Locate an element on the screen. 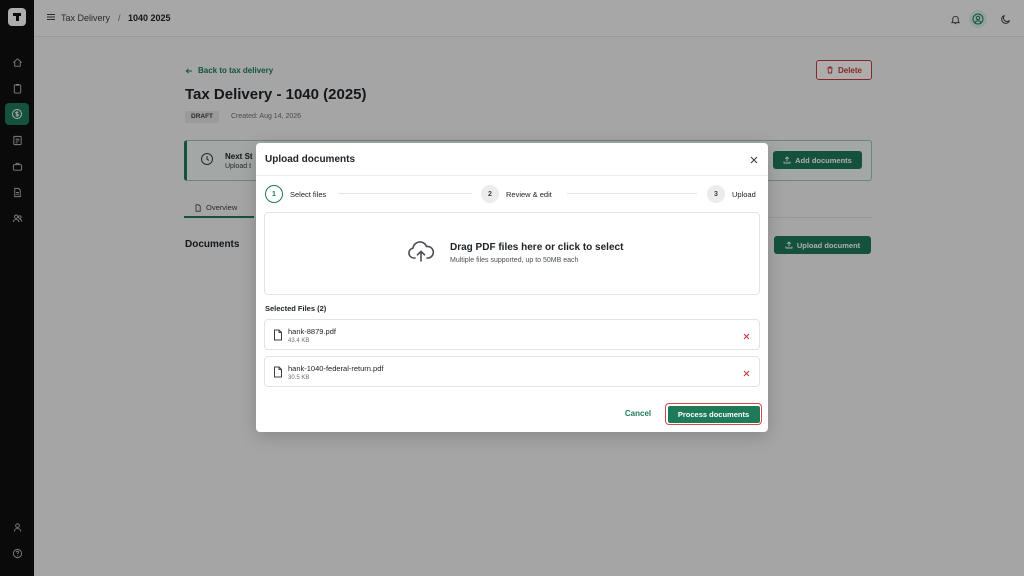  modal-divider is located at coordinates (512, 175).